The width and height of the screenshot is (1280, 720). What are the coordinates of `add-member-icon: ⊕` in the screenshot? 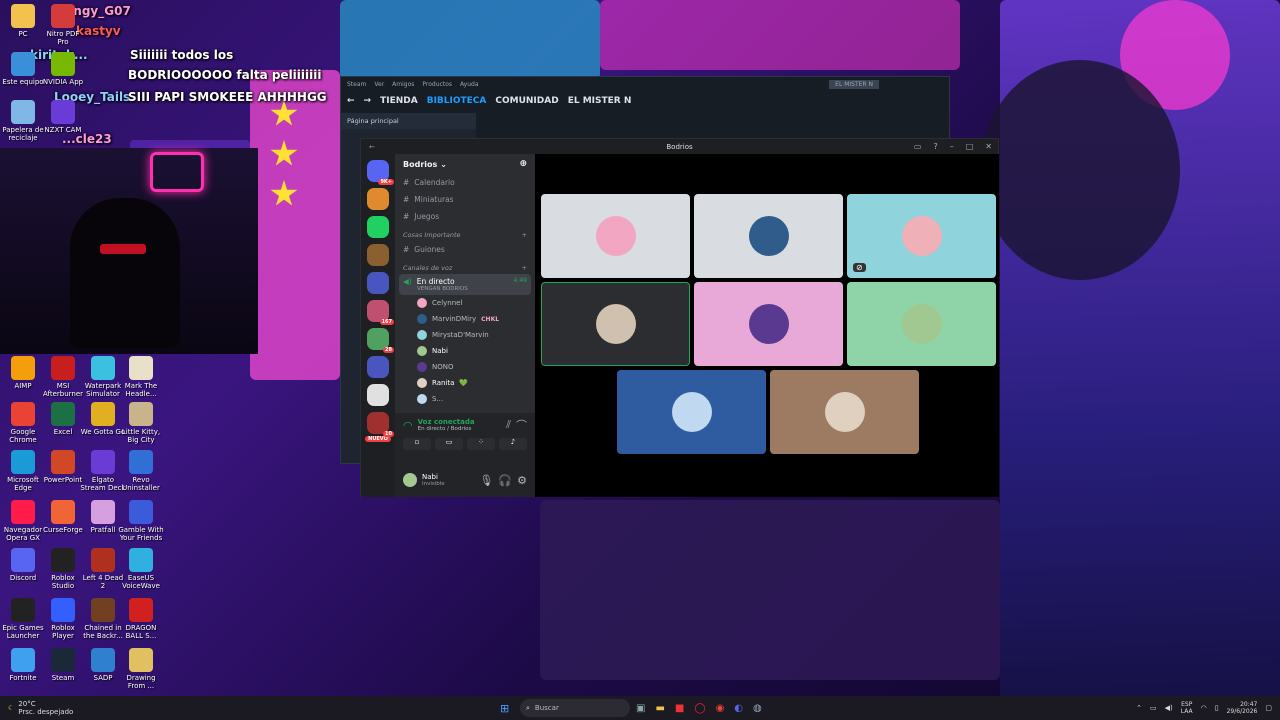 It's located at (523, 164).